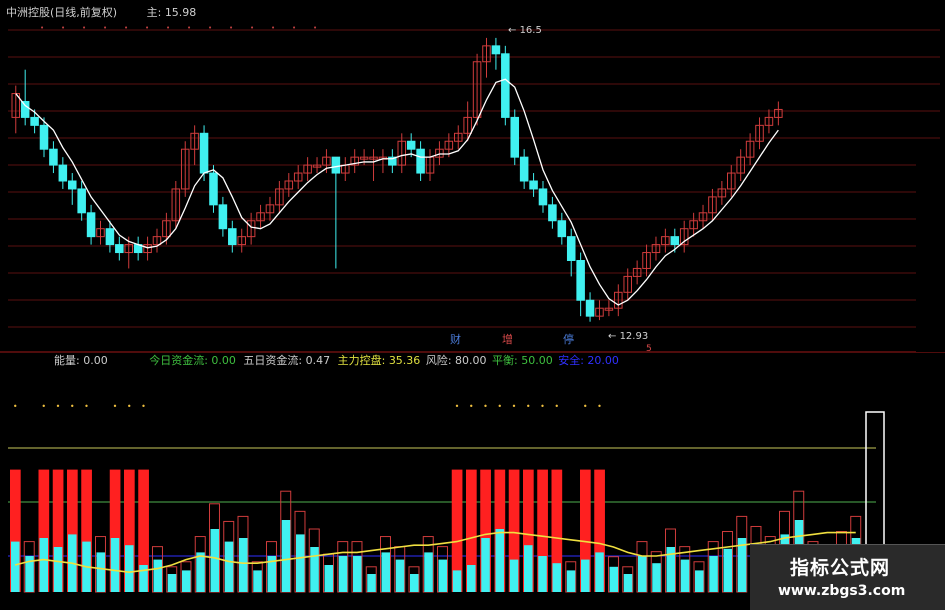  I want to click on small-mark: 5, so click(649, 349).